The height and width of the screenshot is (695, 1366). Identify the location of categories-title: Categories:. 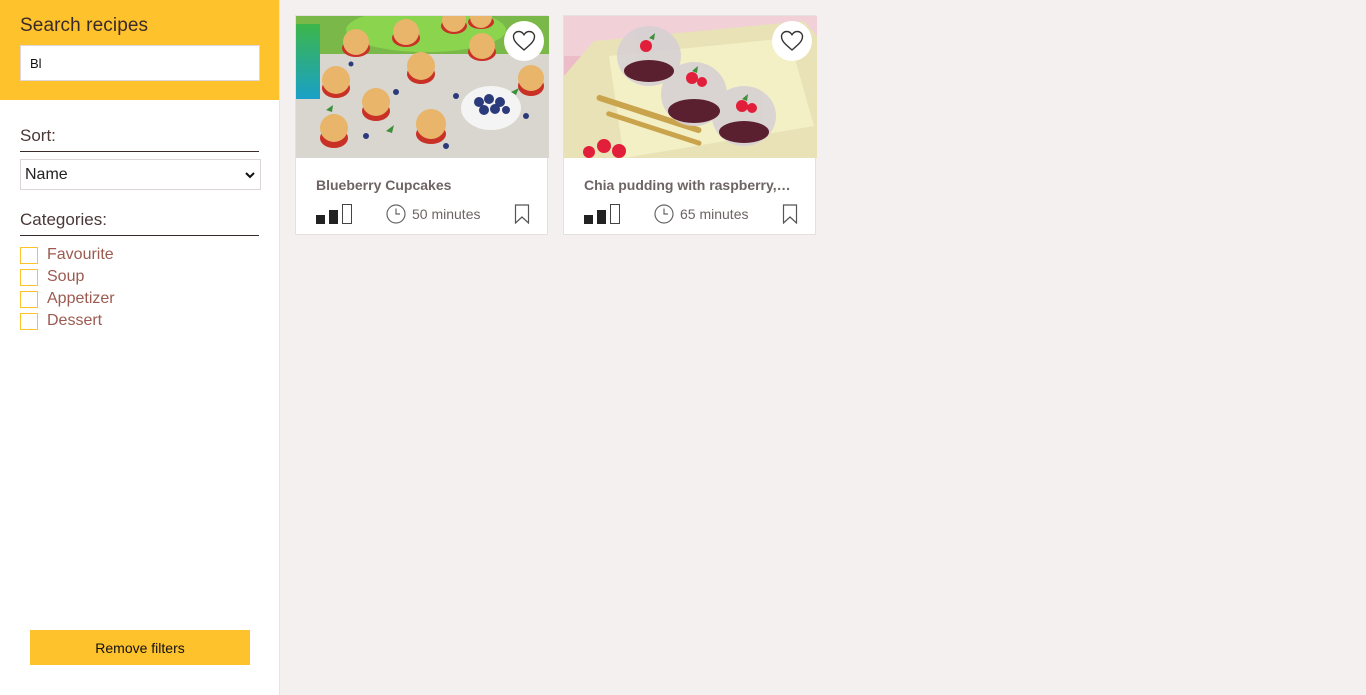
(139, 223).